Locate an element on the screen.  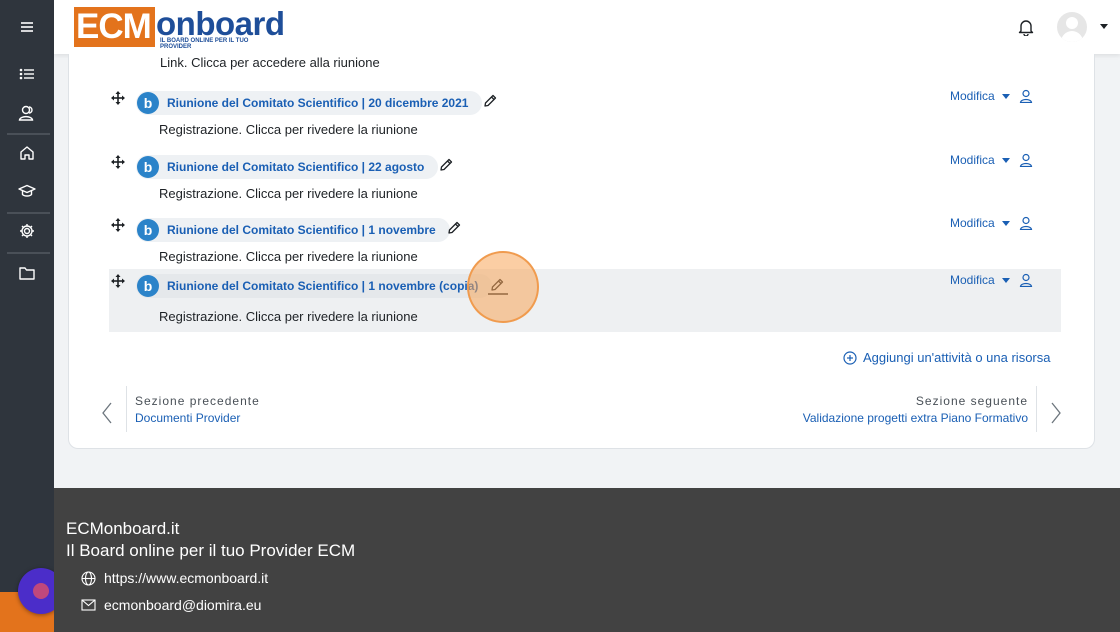
globe-icon is located at coordinates (88, 578).